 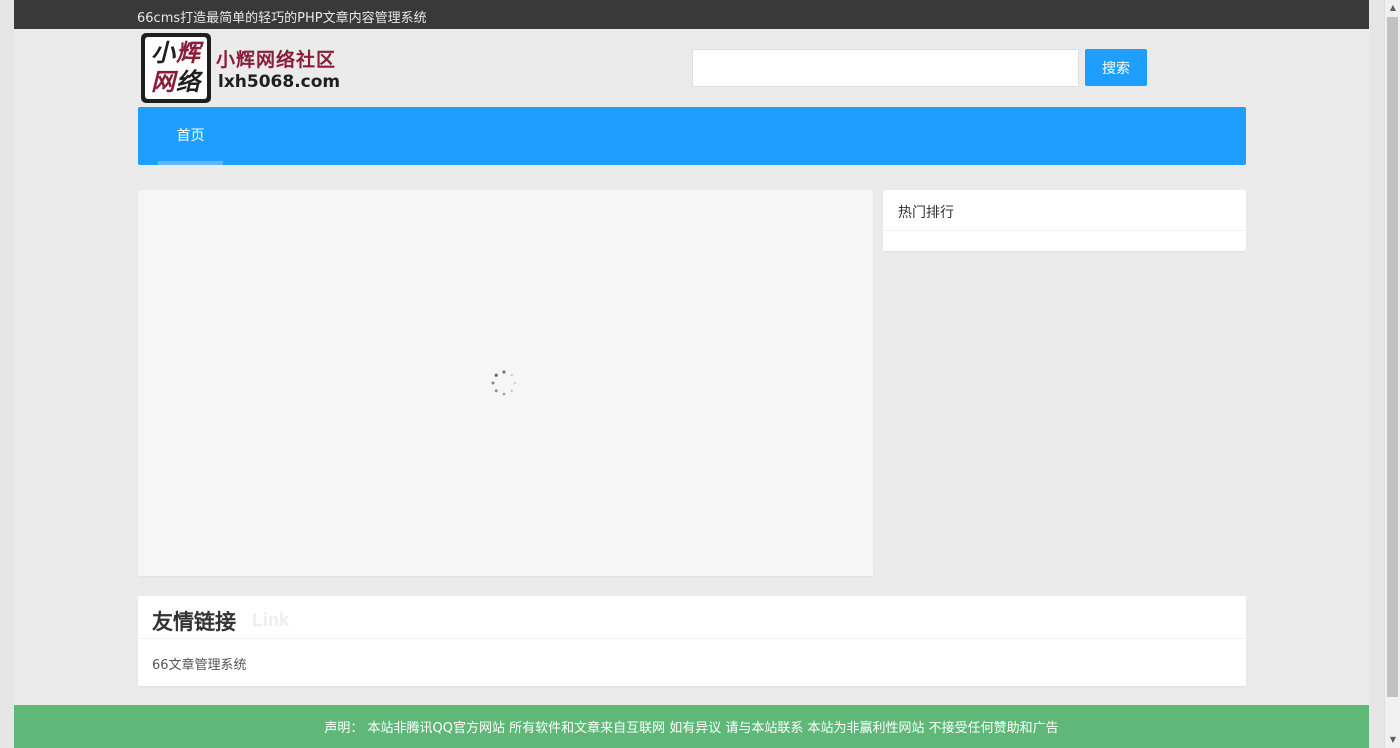 What do you see at coordinates (271, 620) in the screenshot?
I see `friend-links-subtitle: Link` at bounding box center [271, 620].